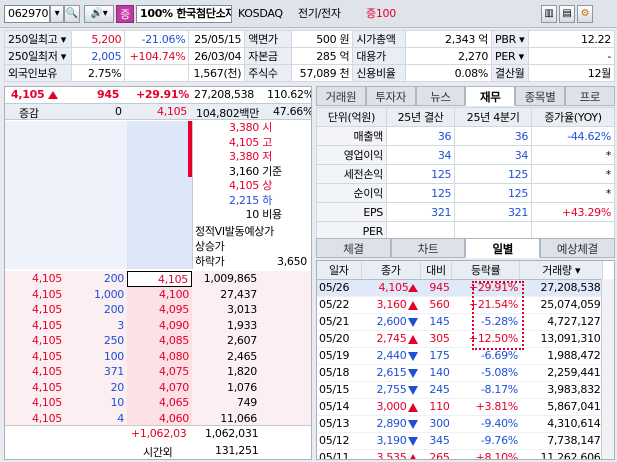 The image size is (617, 462). Describe the element at coordinates (341, 96) in the screenshot. I see `tab-0: 거래원` at that location.